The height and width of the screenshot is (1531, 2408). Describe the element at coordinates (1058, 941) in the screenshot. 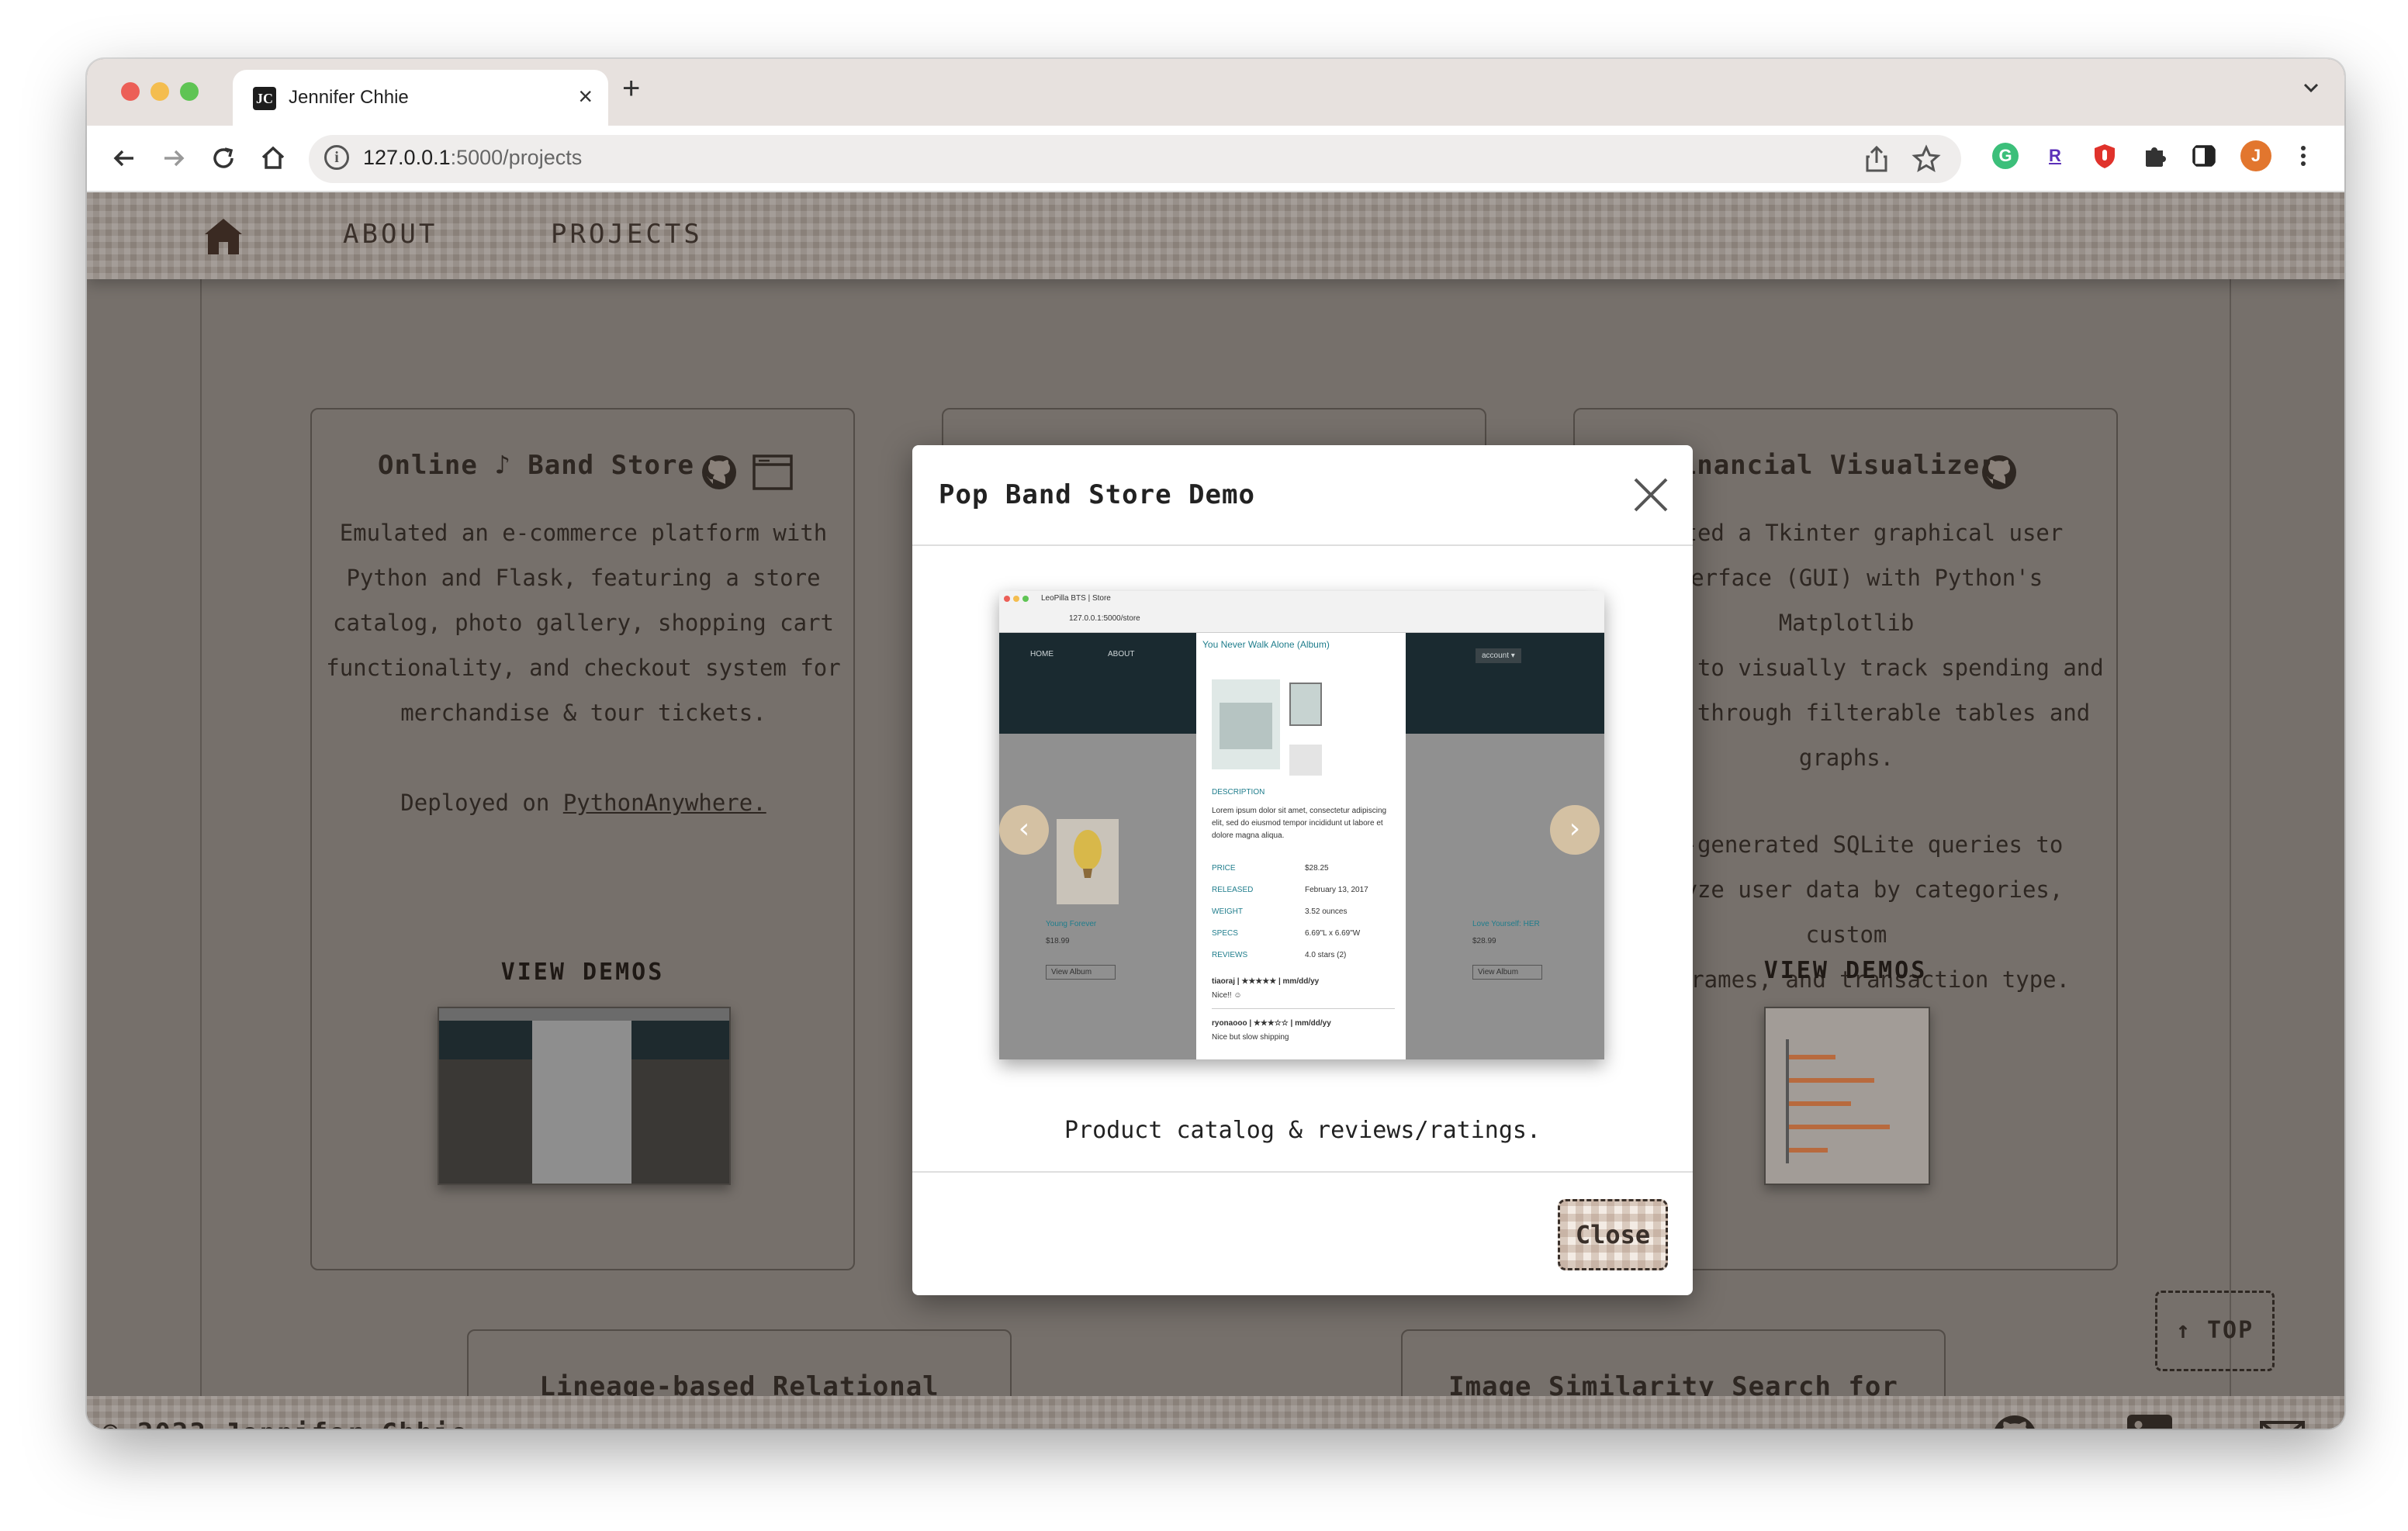

I see `demo-left-product-price: $18.99` at that location.